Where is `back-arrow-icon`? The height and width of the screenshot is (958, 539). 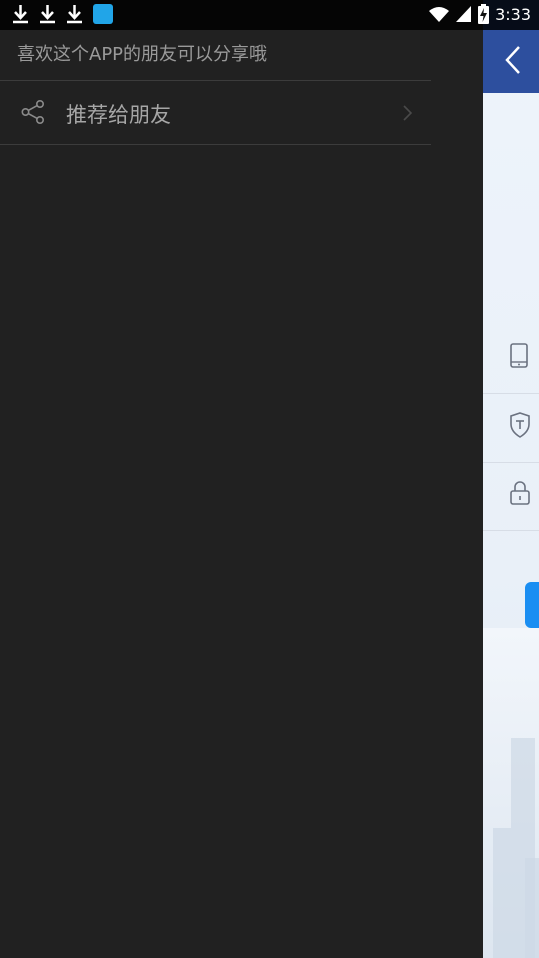 back-arrow-icon is located at coordinates (514, 60).